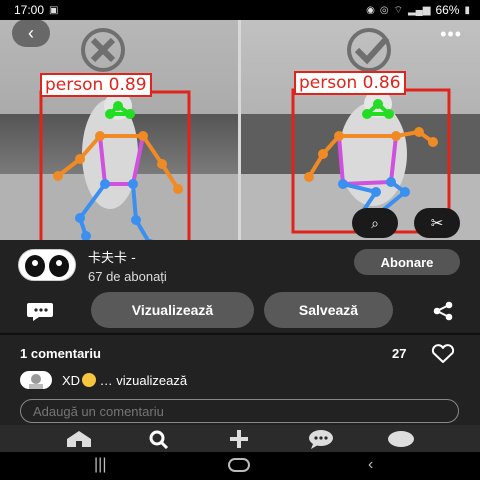  Describe the element at coordinates (60, 353) in the screenshot. I see `comments-count: 1 comentariu` at that location.